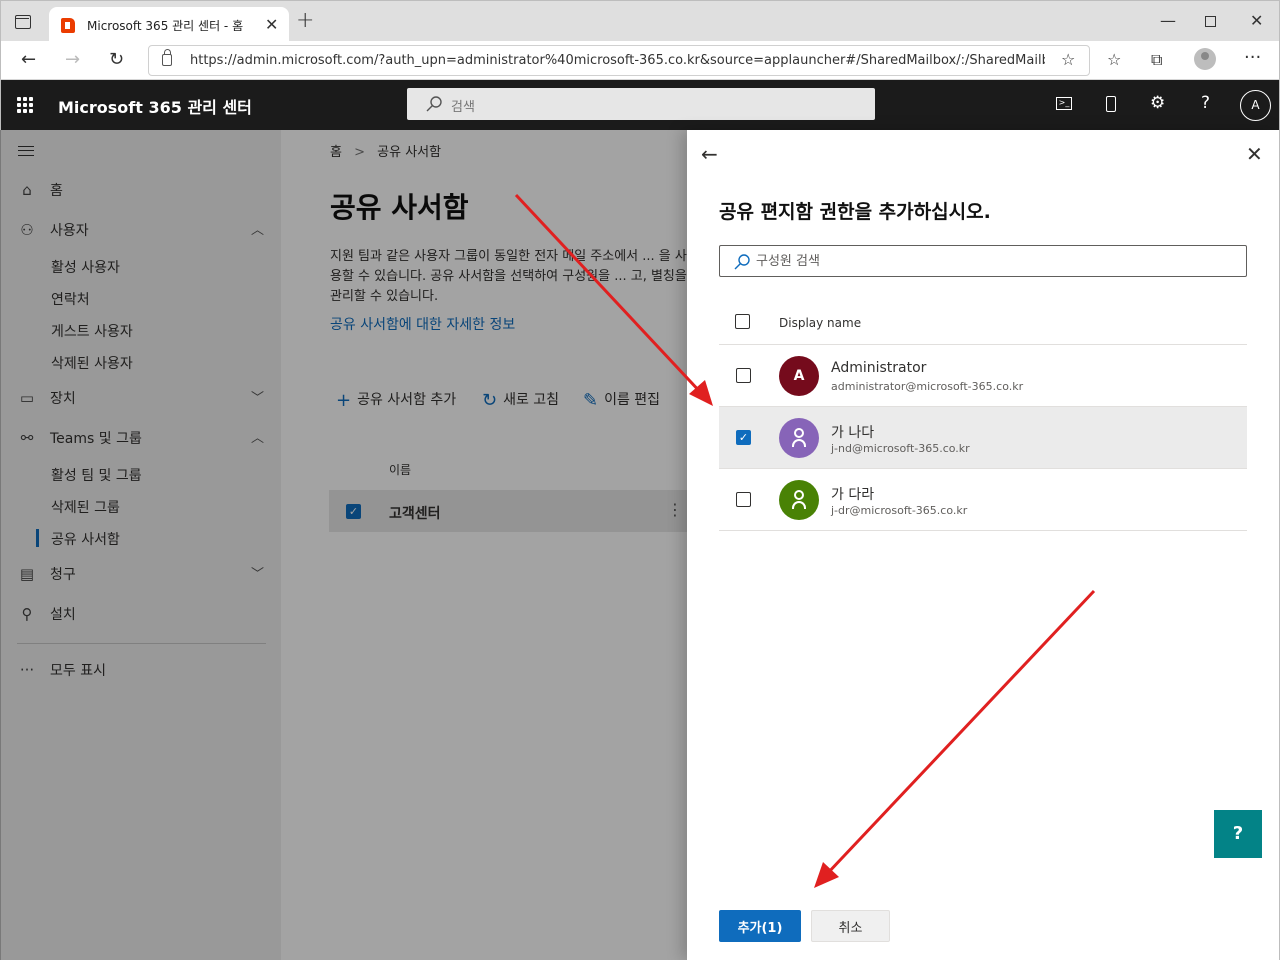  Describe the element at coordinates (1205, 103) in the screenshot. I see `help-icon: ?` at that location.